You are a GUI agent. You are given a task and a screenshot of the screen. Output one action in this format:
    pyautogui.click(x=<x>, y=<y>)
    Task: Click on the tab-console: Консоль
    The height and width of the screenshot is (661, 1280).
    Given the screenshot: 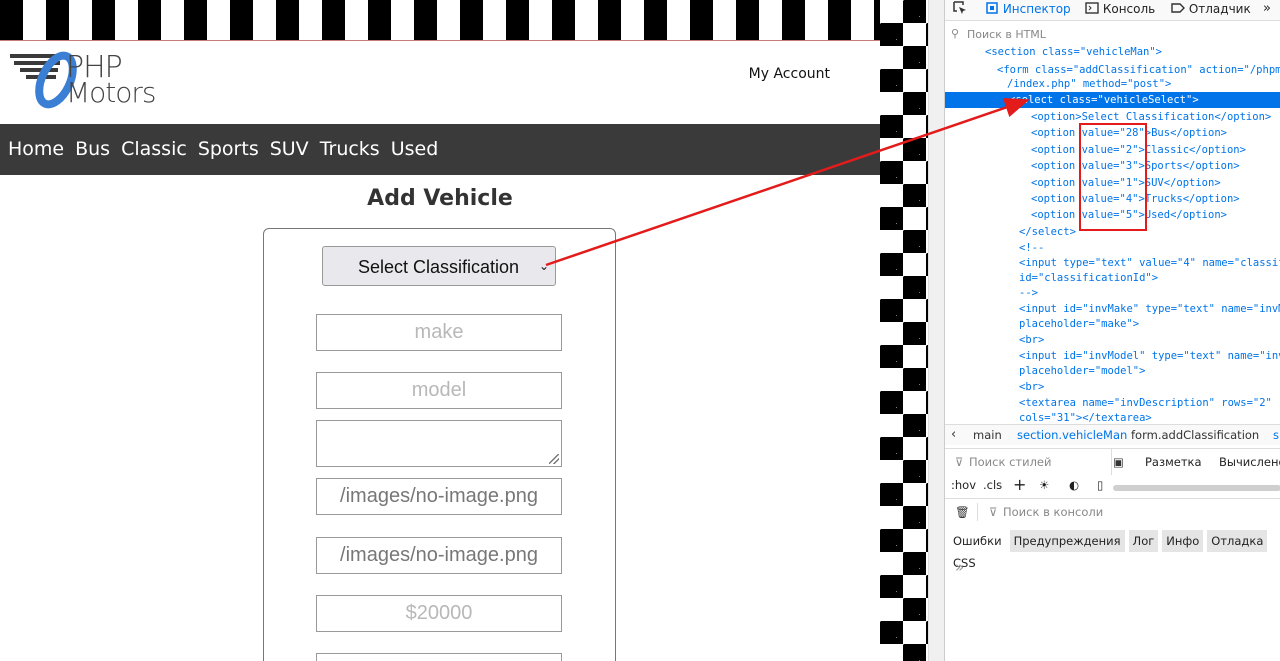 What is the action you would take?
    pyautogui.click(x=1120, y=8)
    